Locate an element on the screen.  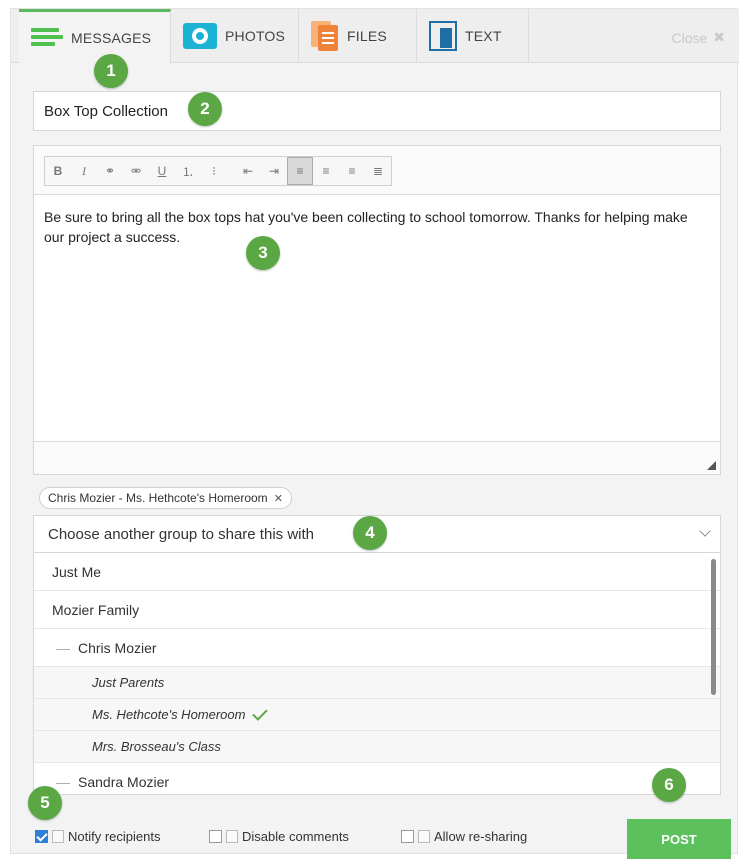
link-icon: ⚭ is located at coordinates (110, 171).